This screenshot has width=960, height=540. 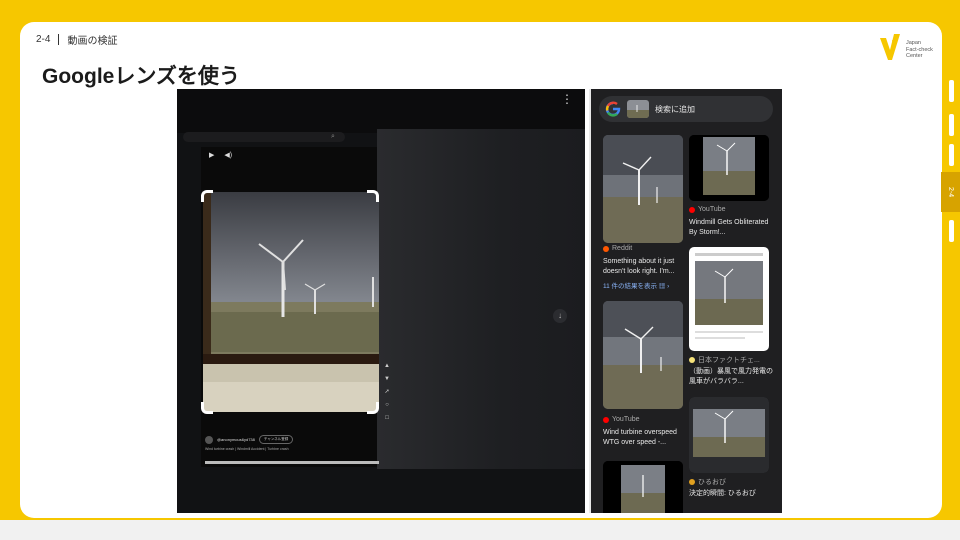 I want to click on section-tab-active: 2-4, so click(x=950, y=192).